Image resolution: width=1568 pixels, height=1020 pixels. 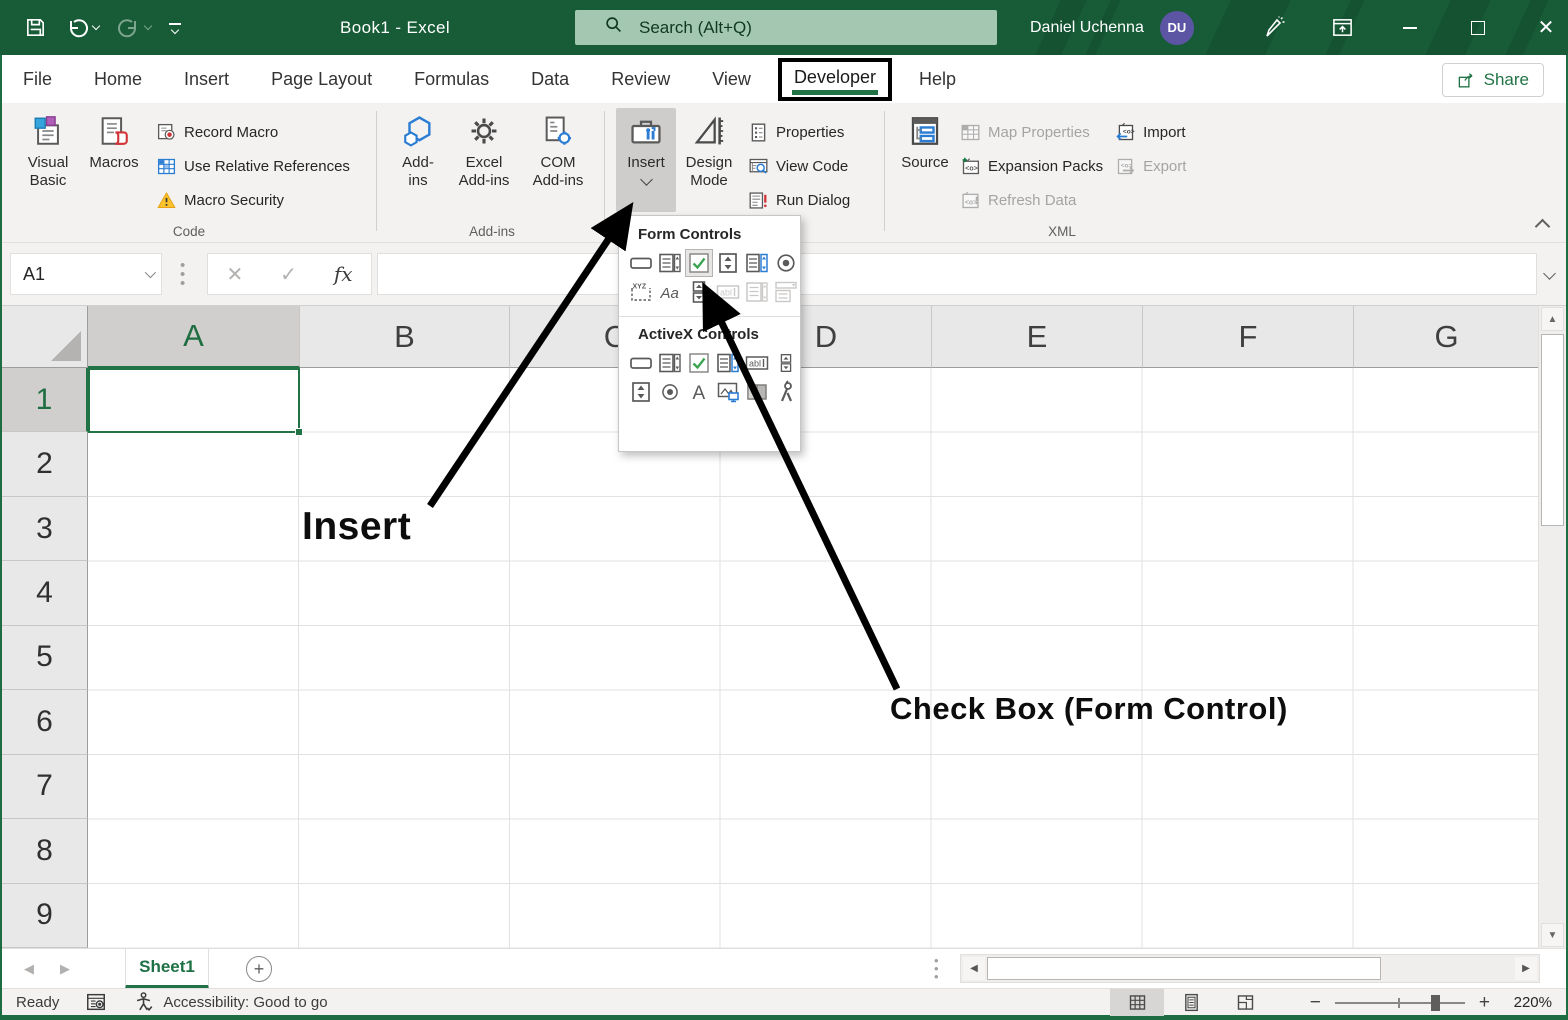 I want to click on accessibility-status: Accessibility: Good to go, so click(x=230, y=1002).